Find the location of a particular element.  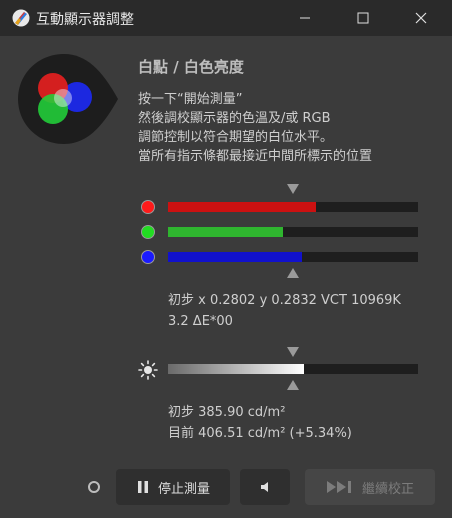

close-icon is located at coordinates (421, 18).